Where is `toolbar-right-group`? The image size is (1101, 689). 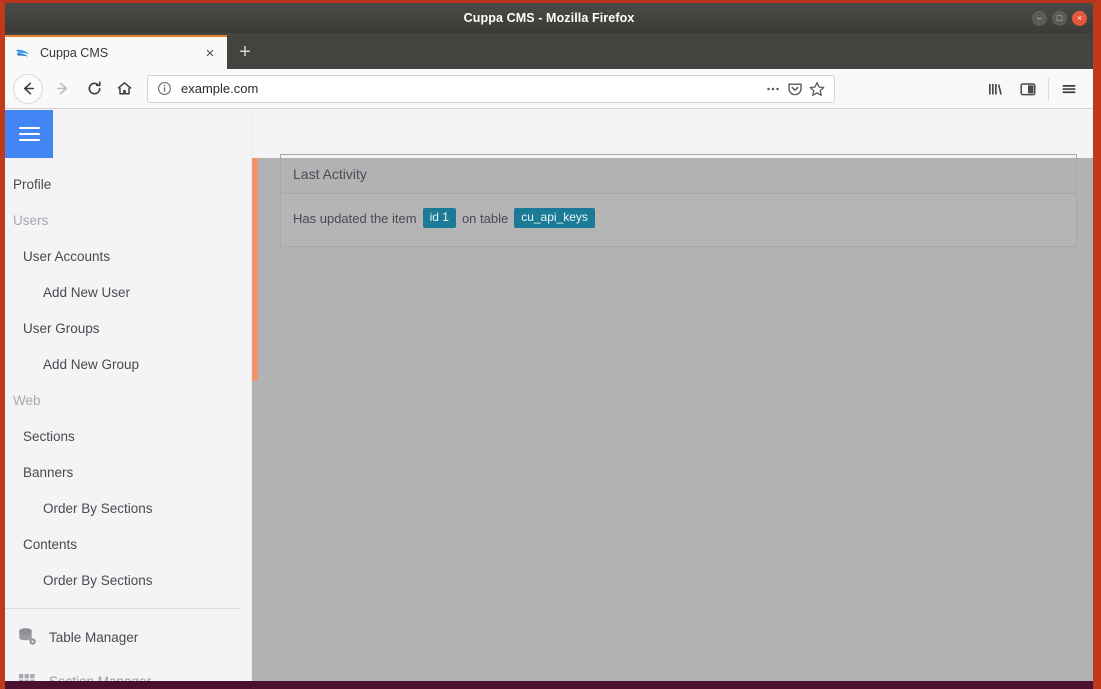 toolbar-right-group is located at coordinates (1032, 89).